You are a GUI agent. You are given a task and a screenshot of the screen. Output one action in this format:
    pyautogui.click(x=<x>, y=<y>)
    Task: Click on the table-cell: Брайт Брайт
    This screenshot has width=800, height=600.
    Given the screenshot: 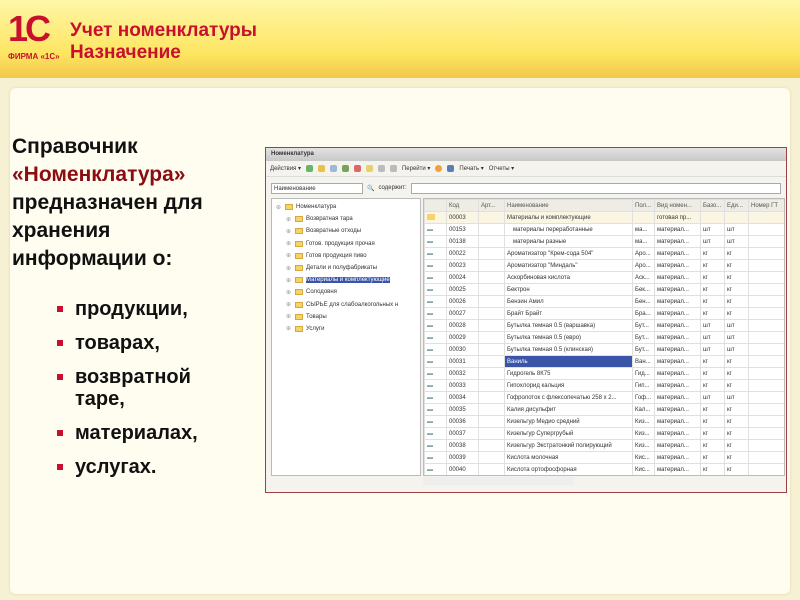 What is the action you would take?
    pyautogui.click(x=568, y=313)
    